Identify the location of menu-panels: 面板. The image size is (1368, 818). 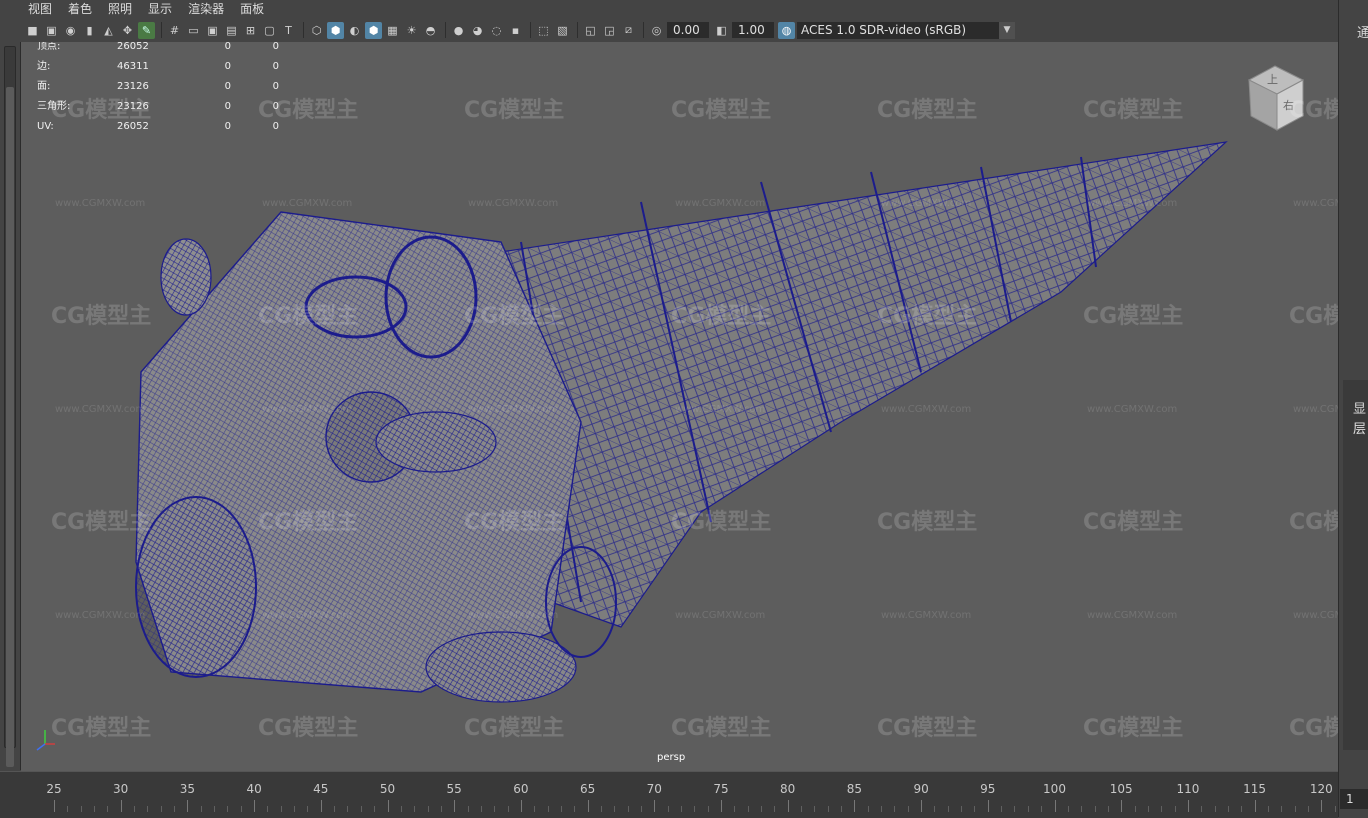
(252, 9).